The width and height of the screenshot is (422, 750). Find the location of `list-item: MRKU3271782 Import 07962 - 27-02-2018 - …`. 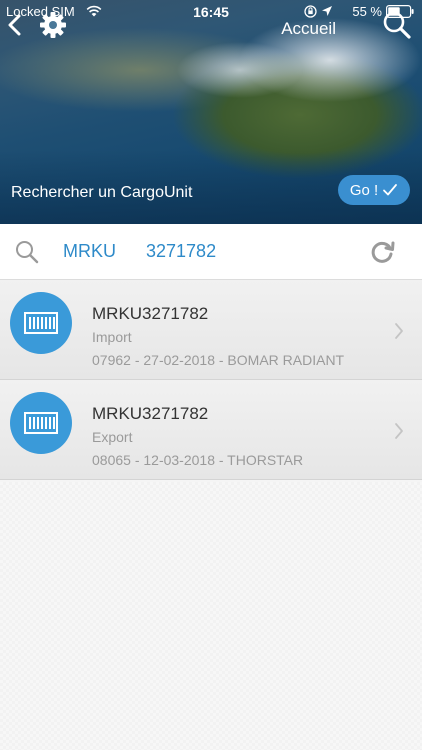

list-item: MRKU3271782 Import 07962 - 27-02-2018 - … is located at coordinates (211, 330).